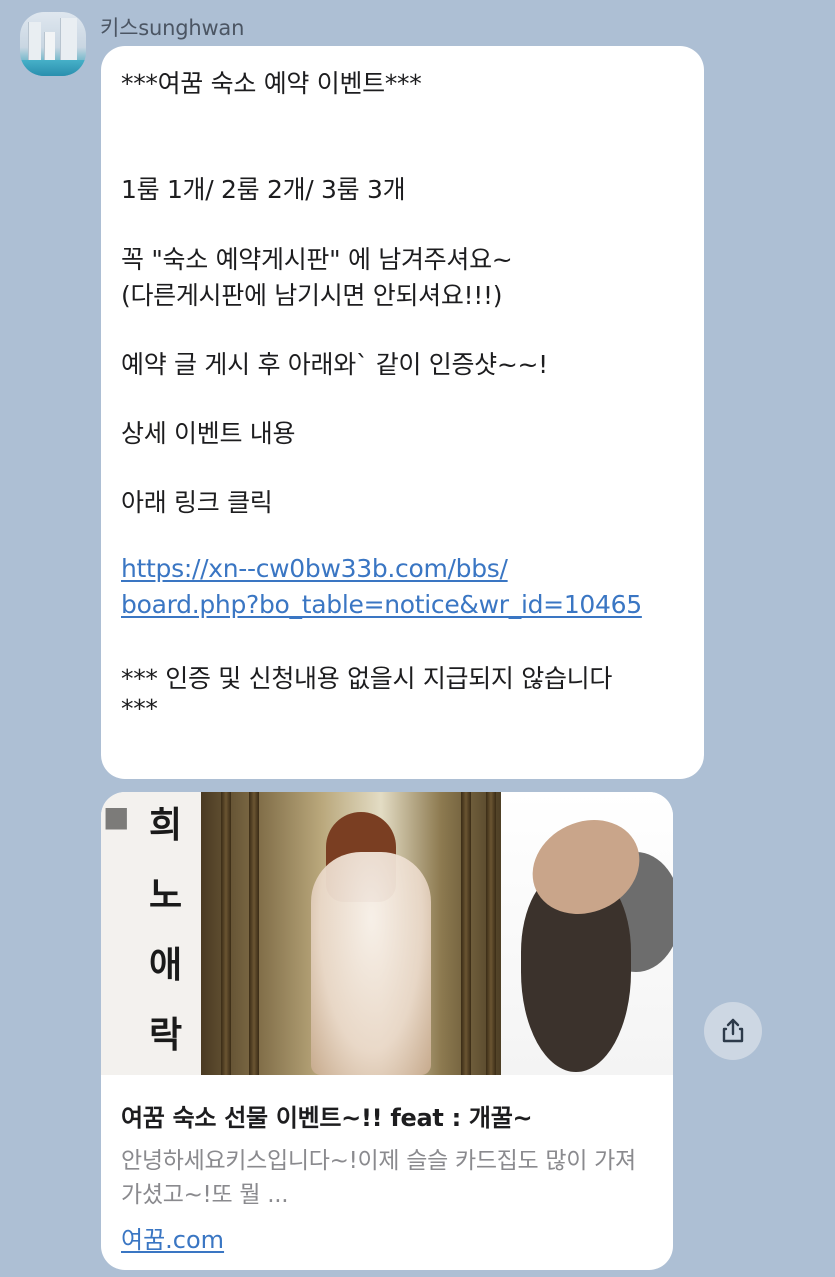  I want to click on share-icon, so click(733, 1030).